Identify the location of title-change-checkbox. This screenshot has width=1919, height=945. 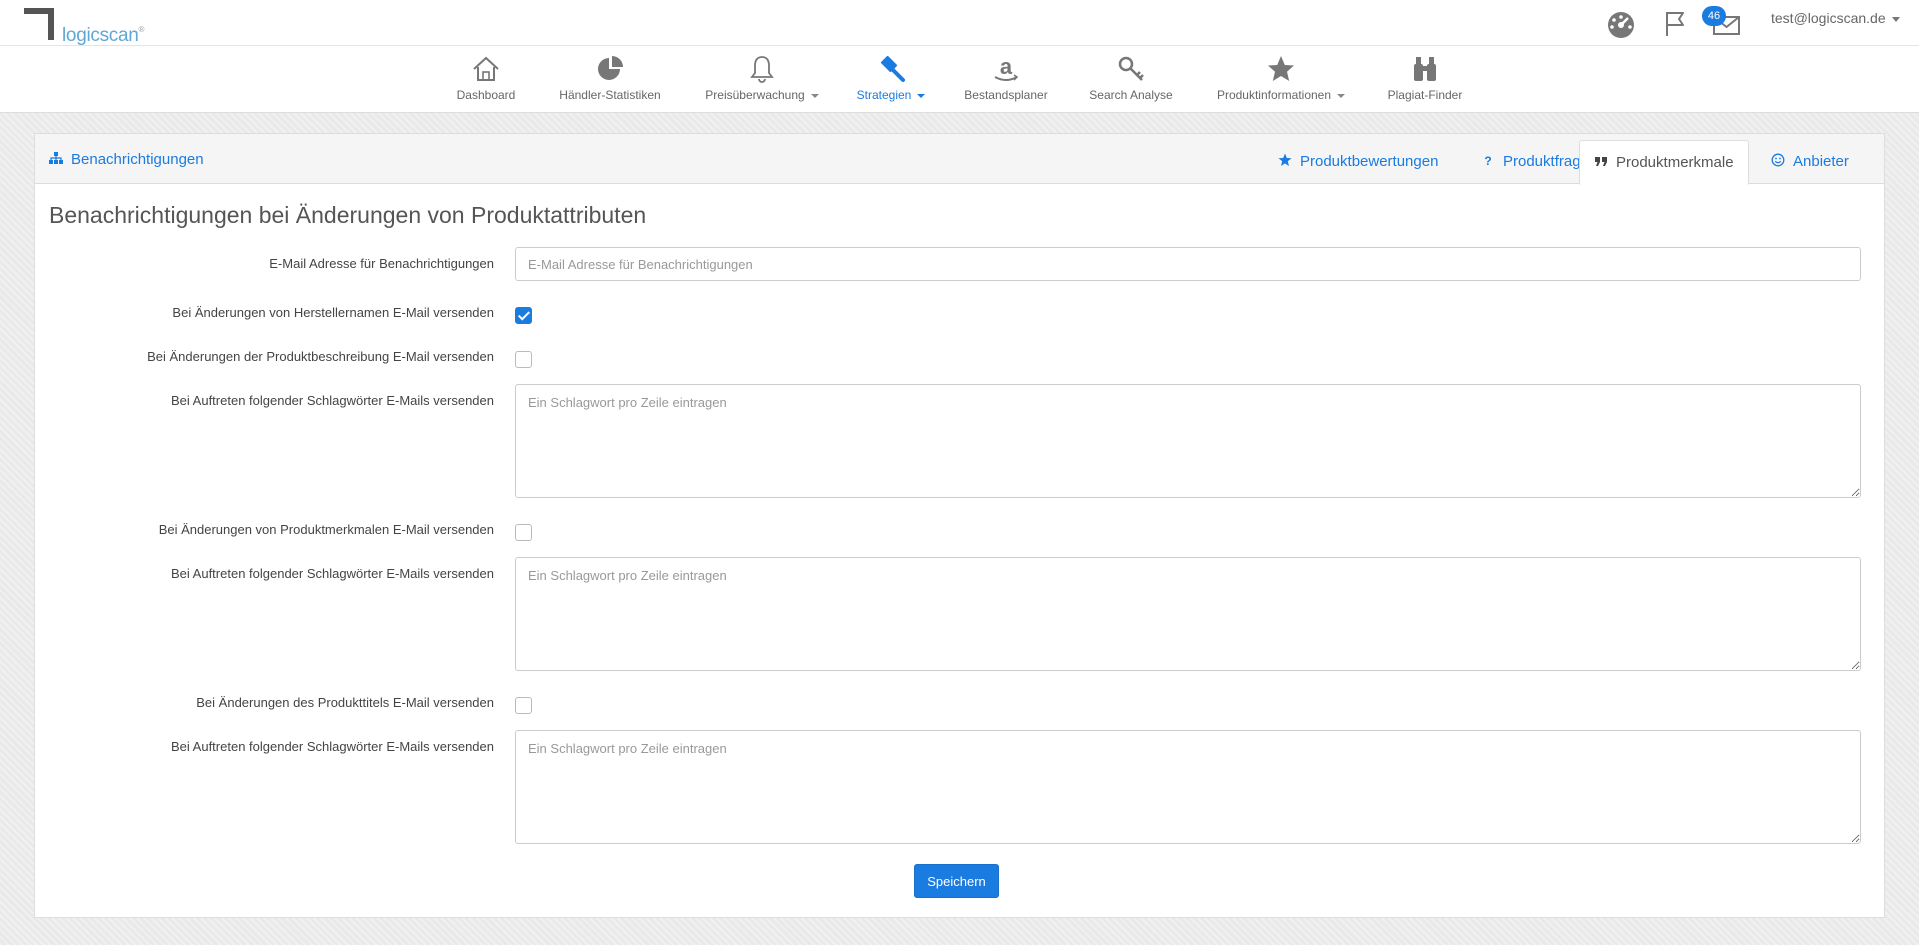
(523, 705).